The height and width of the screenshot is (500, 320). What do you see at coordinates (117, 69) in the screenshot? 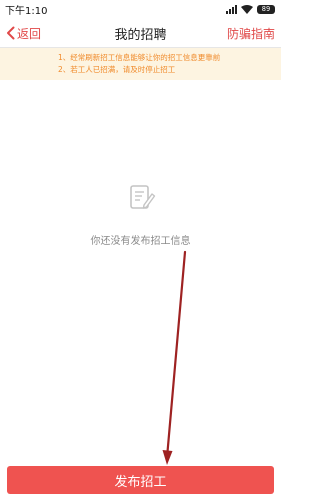
I see `tip-line: 2、若工人已招满，请及时停止招工` at bounding box center [117, 69].